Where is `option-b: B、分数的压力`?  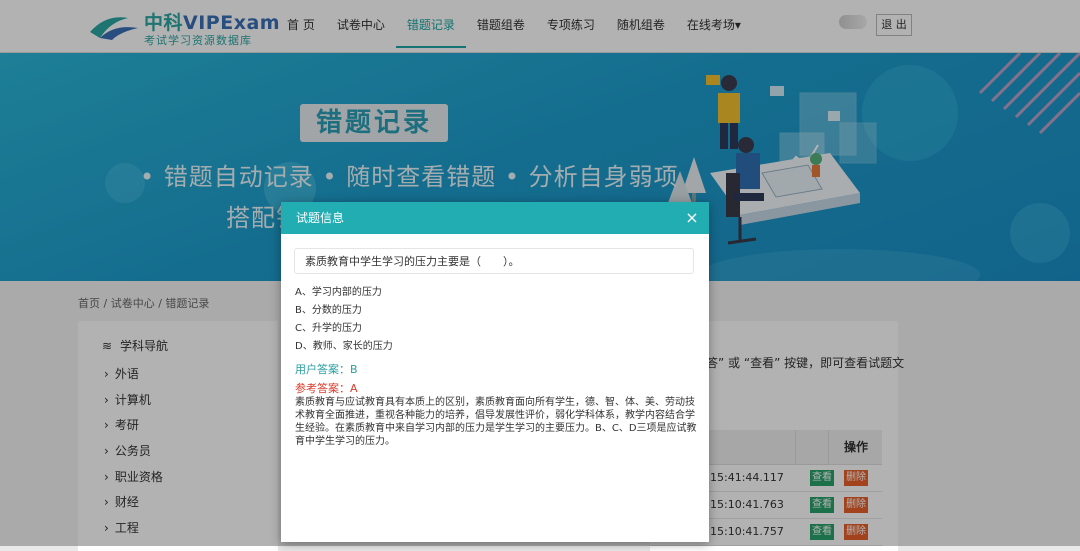
option-b: B、分数的压力 is located at coordinates (328, 310).